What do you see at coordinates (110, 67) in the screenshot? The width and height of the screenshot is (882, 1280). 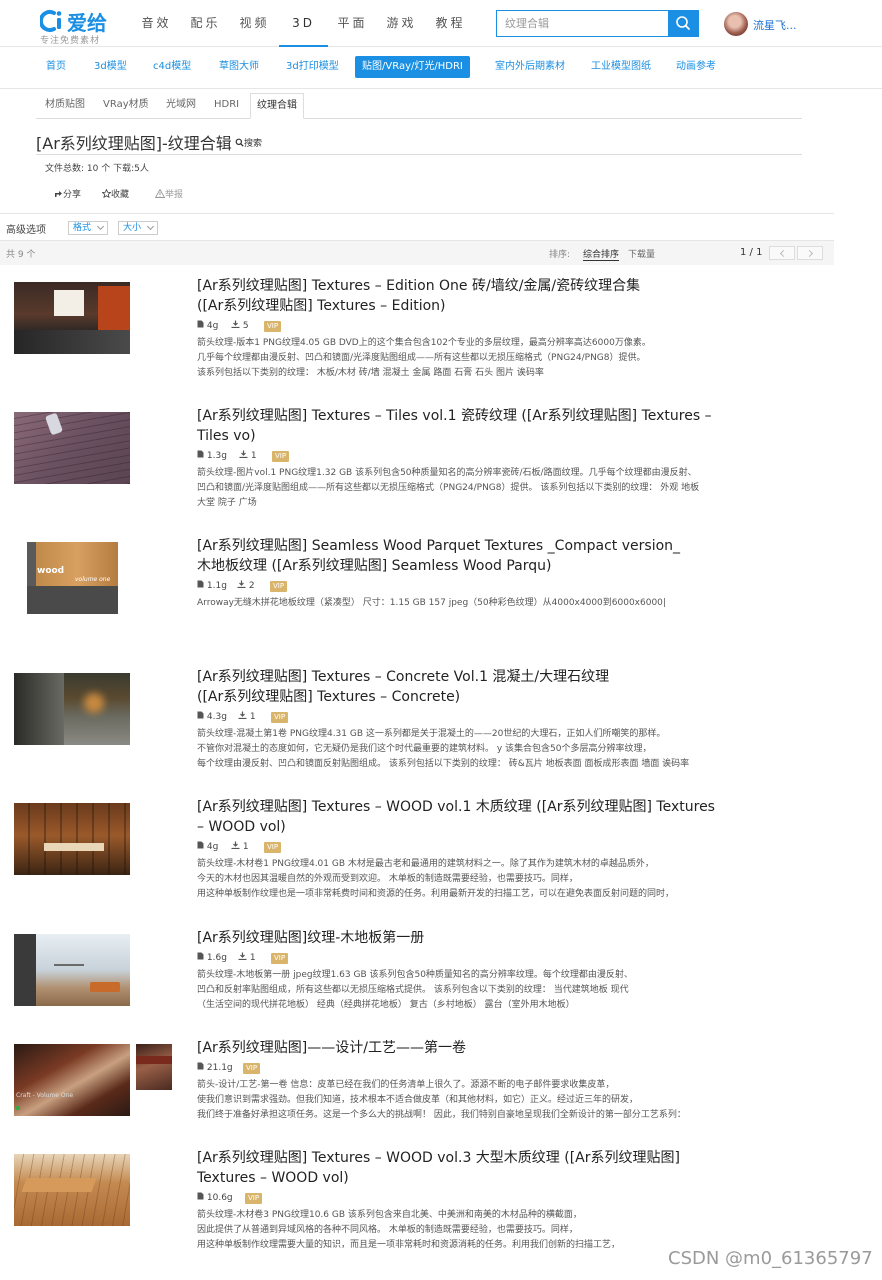 I see `subnav-item-3d-model: 3d模型` at bounding box center [110, 67].